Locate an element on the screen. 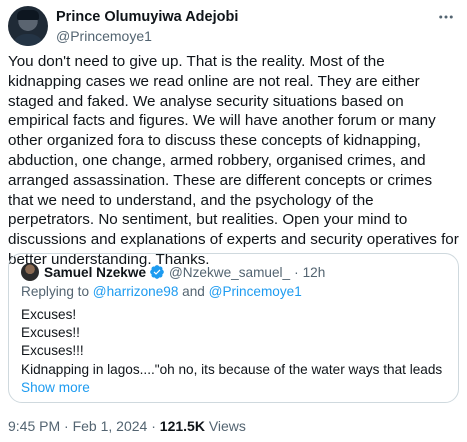 This screenshot has height=442, width=467. views-count: 121.5K is located at coordinates (182, 426).